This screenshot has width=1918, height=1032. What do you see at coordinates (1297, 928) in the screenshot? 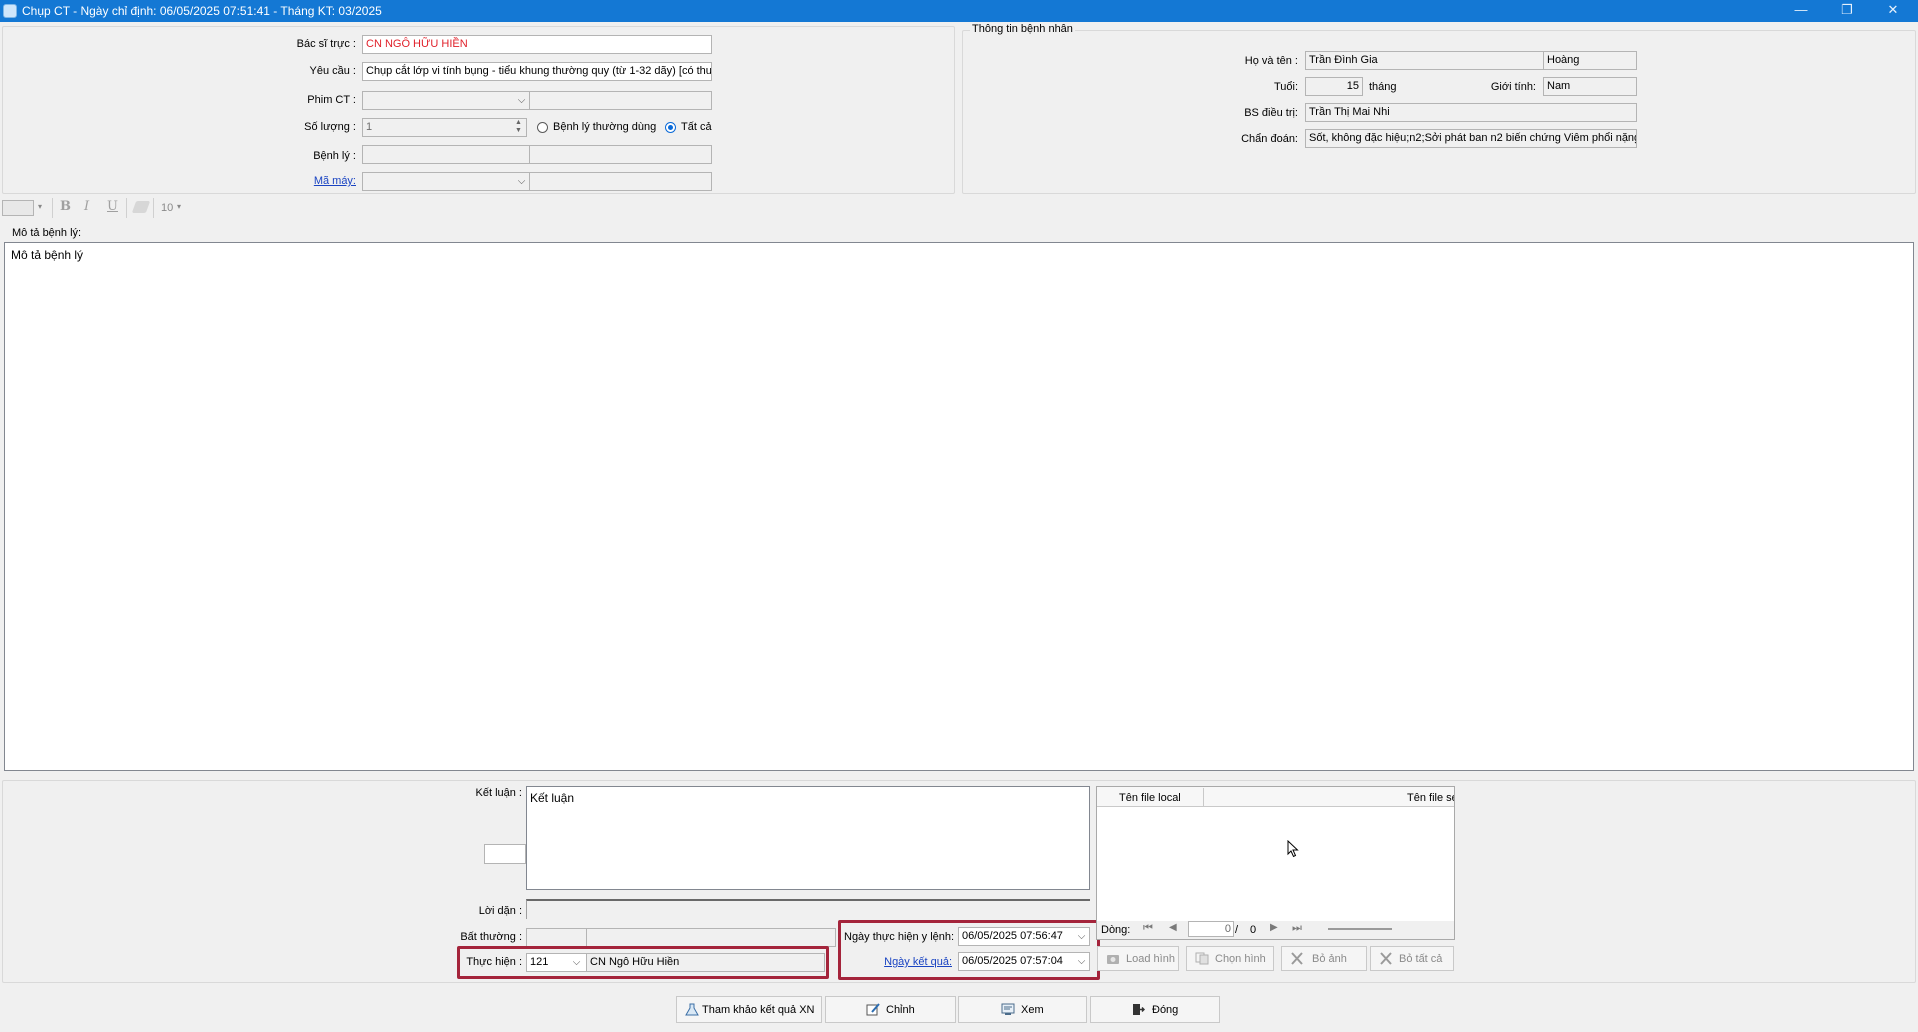
I see `last-record-icon: ⏭` at bounding box center [1297, 928].